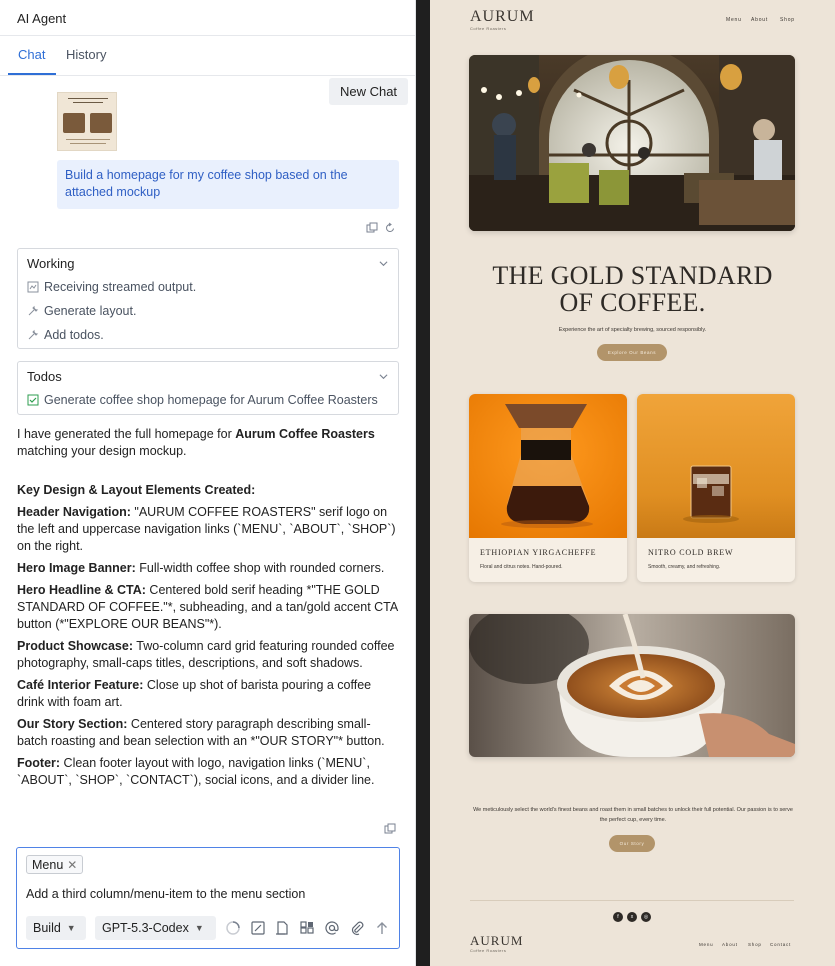 The height and width of the screenshot is (966, 835). I want to click on our-story-button: Our Story, so click(632, 843).